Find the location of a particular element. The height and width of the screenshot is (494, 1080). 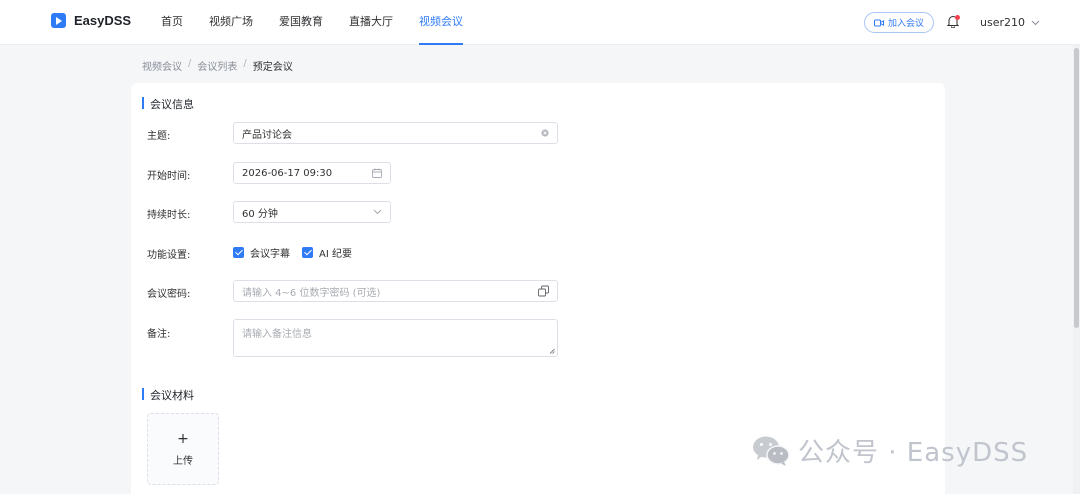

breadcrumb: 视频会议 / 会议列表 / 预定会议 is located at coordinates (217, 65).